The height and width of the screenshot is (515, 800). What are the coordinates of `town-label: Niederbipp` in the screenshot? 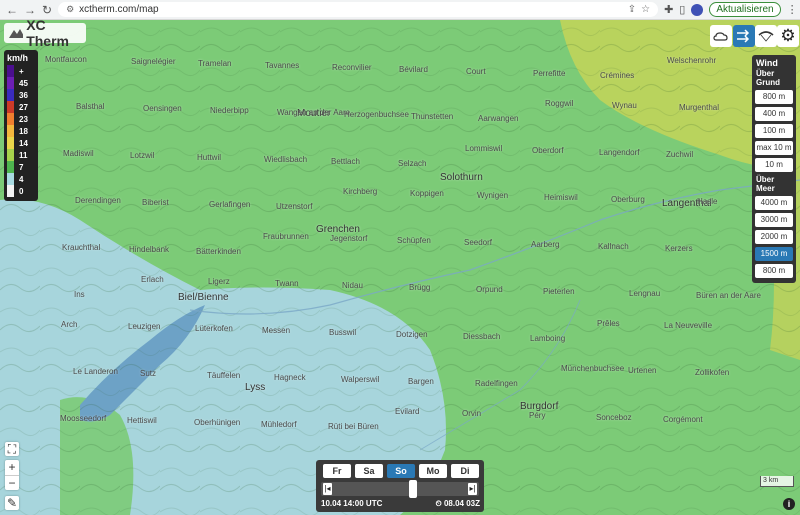 It's located at (229, 110).